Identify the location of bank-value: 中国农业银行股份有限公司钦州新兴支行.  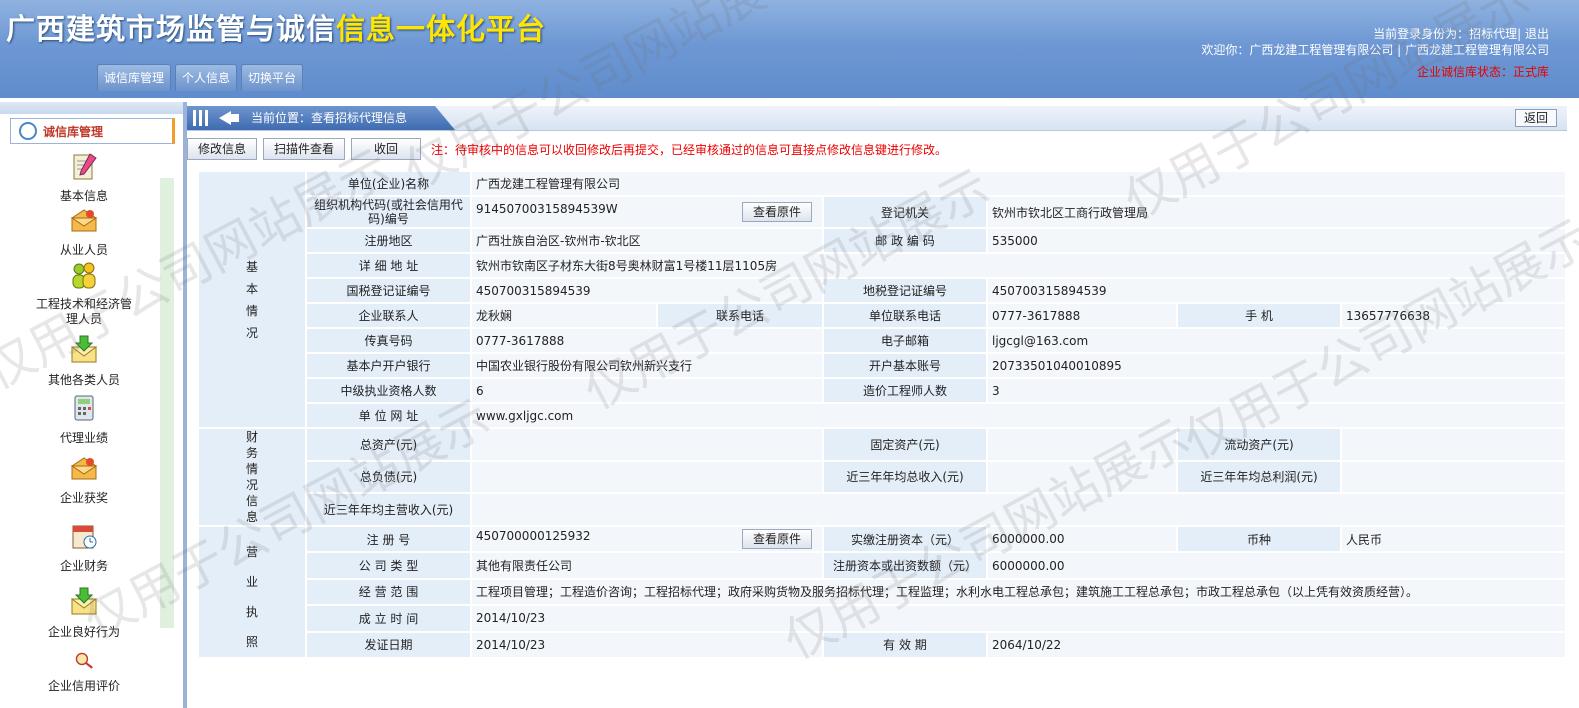
(647, 365).